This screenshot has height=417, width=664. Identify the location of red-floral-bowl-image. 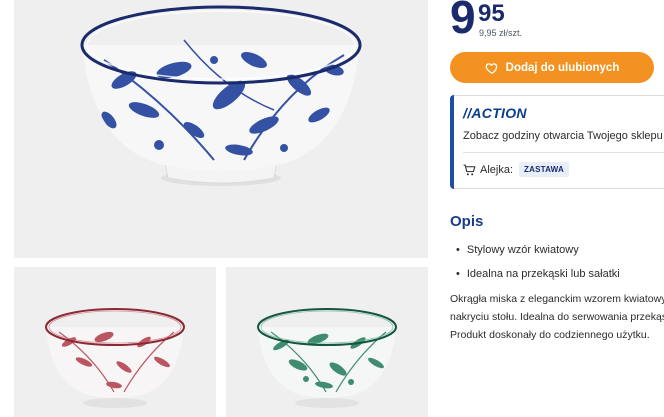
(115, 358).